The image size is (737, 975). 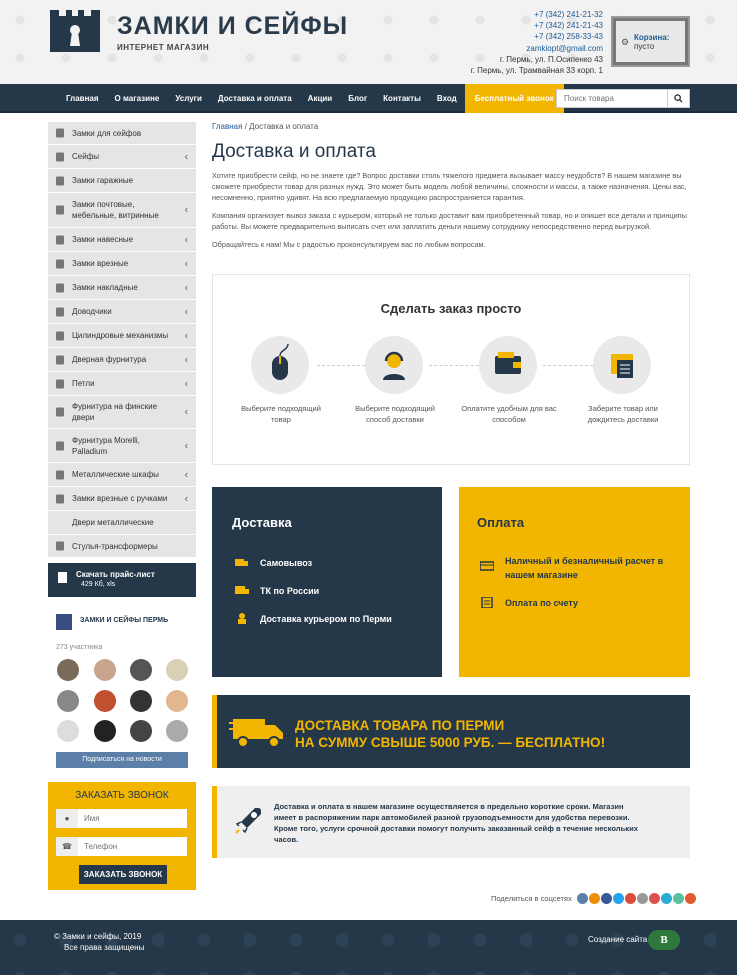 What do you see at coordinates (122, 760) in the screenshot?
I see `vk-subscribe-button: Подписаться на новости` at bounding box center [122, 760].